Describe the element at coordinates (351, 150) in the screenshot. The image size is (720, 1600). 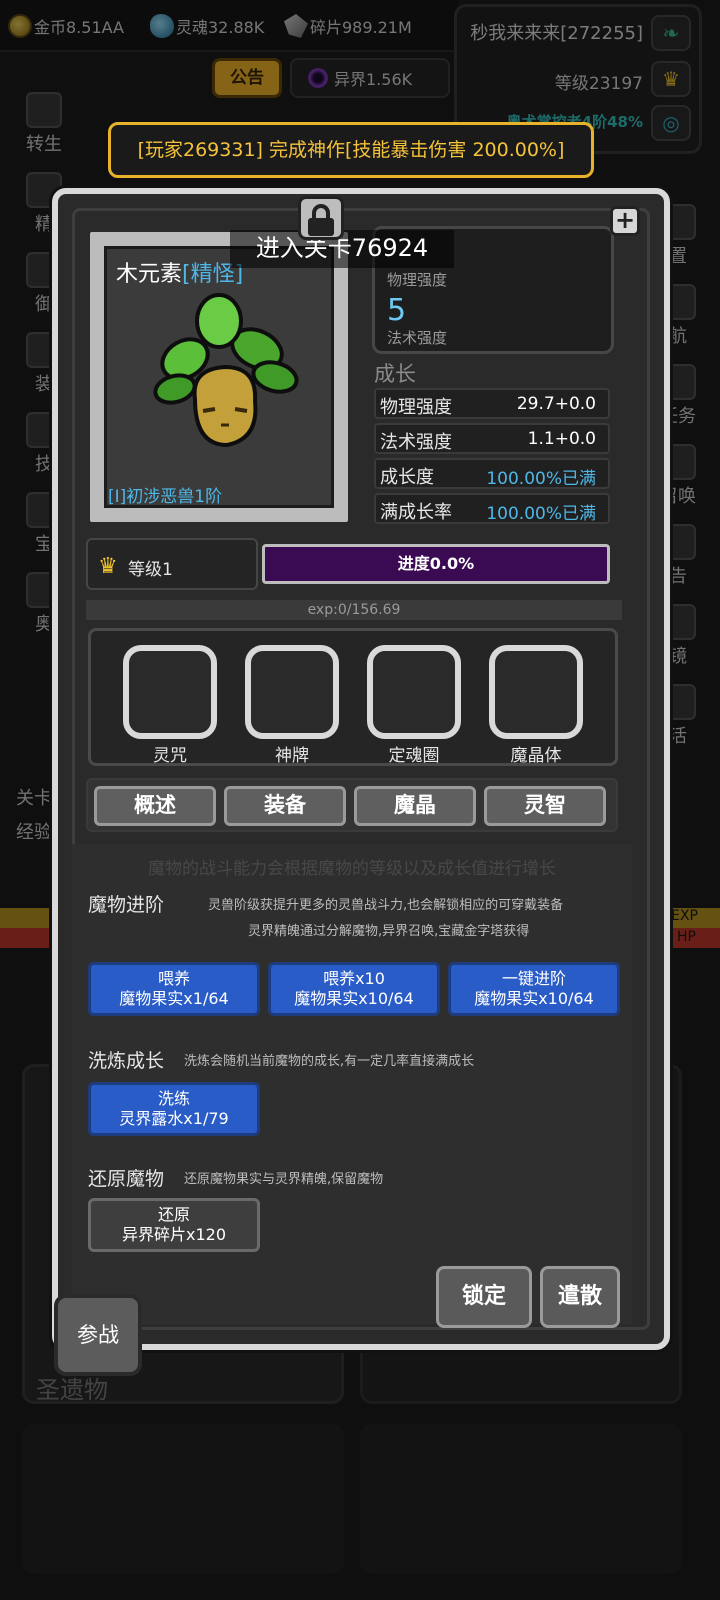
I see `broadcast-banner: [玩家269331] 完成神作[技能暴击伤害 200.00%]` at that location.